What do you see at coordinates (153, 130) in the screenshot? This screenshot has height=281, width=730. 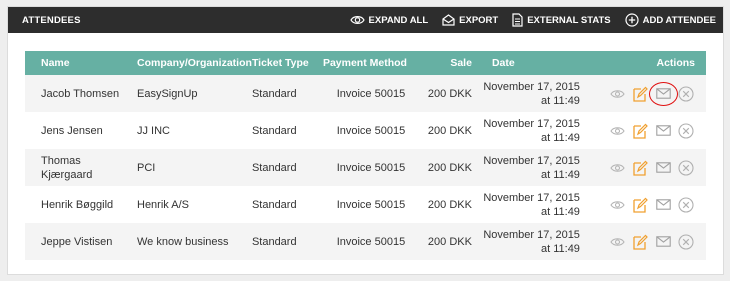 I see `company-cell: JJ INC` at bounding box center [153, 130].